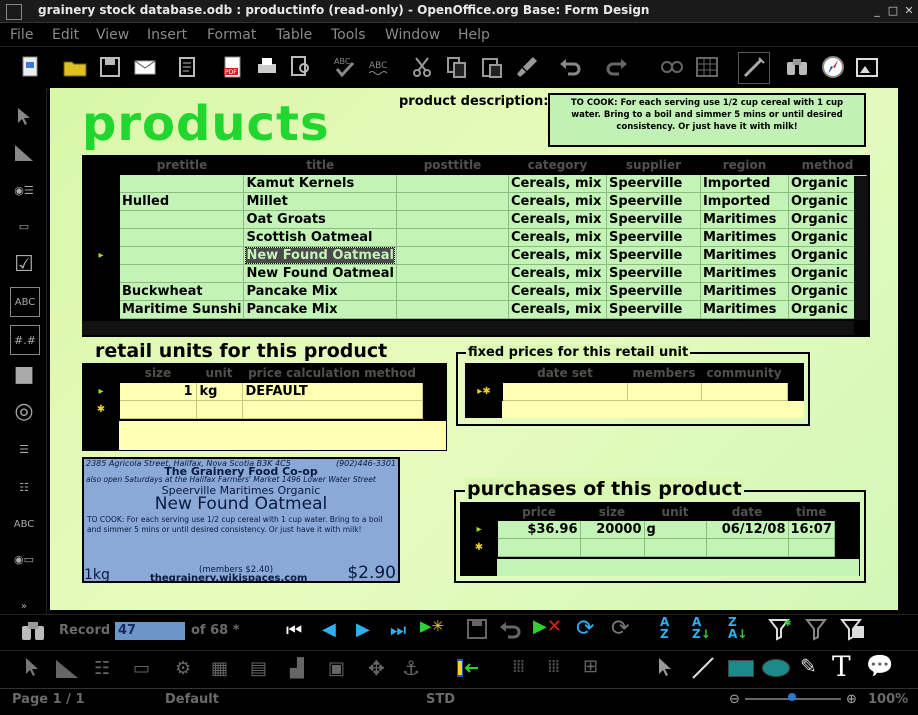  What do you see at coordinates (24, 264) in the screenshot?
I see `checkbox-icon: ☑` at bounding box center [24, 264].